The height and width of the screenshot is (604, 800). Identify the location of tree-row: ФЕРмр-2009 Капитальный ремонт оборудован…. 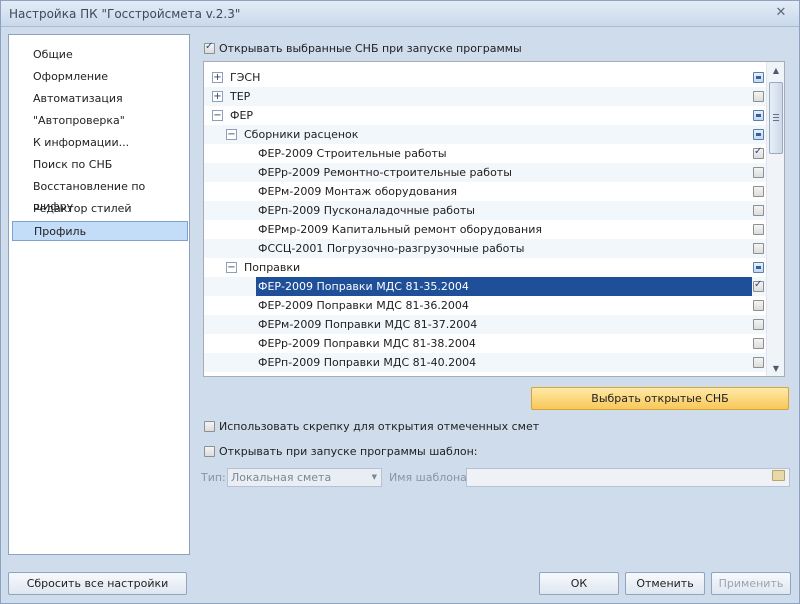
(485, 229).